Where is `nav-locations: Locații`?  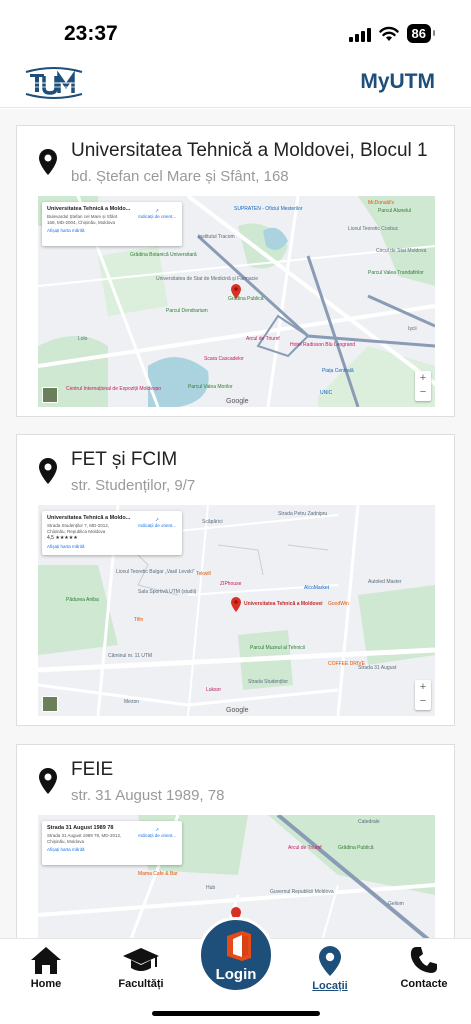
nav-locations: Locații is located at coordinates (330, 968).